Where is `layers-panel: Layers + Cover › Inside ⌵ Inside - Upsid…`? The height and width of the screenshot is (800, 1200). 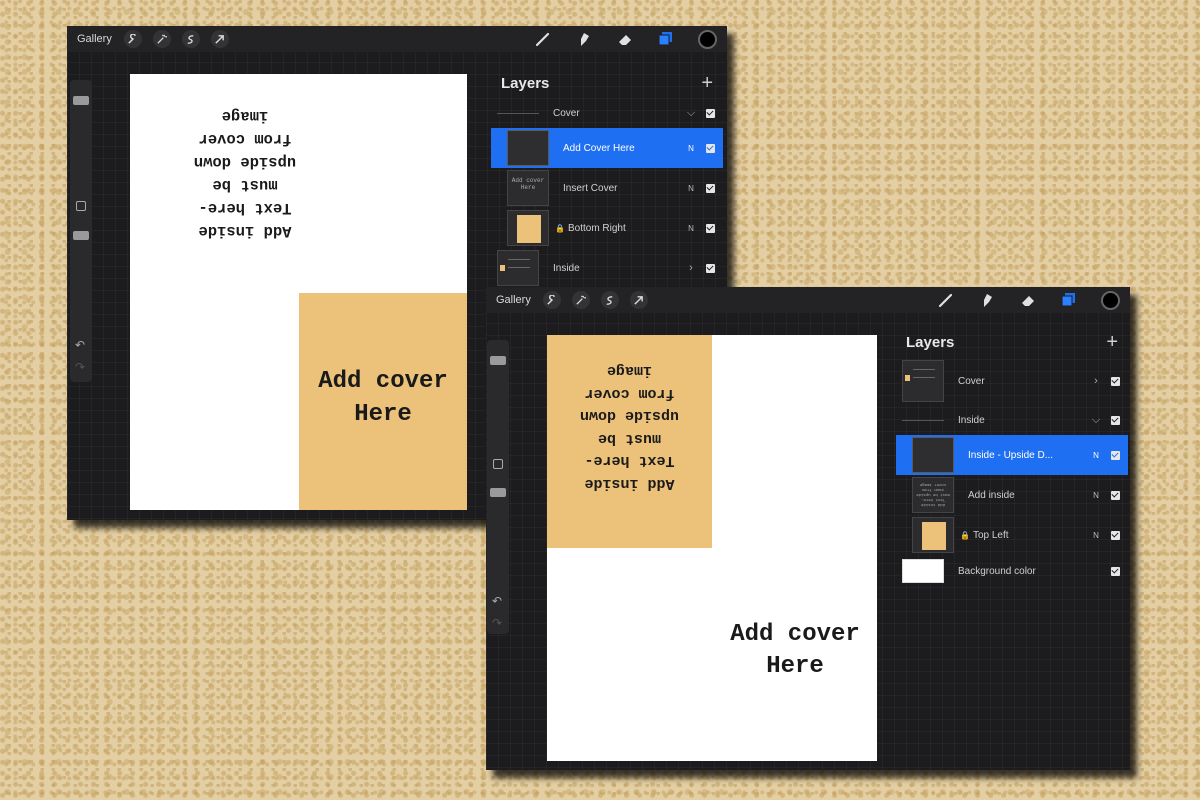
layers-panel: Layers + Cover › Inside ⌵ Inside - Upsid… is located at coordinates (1012, 457).